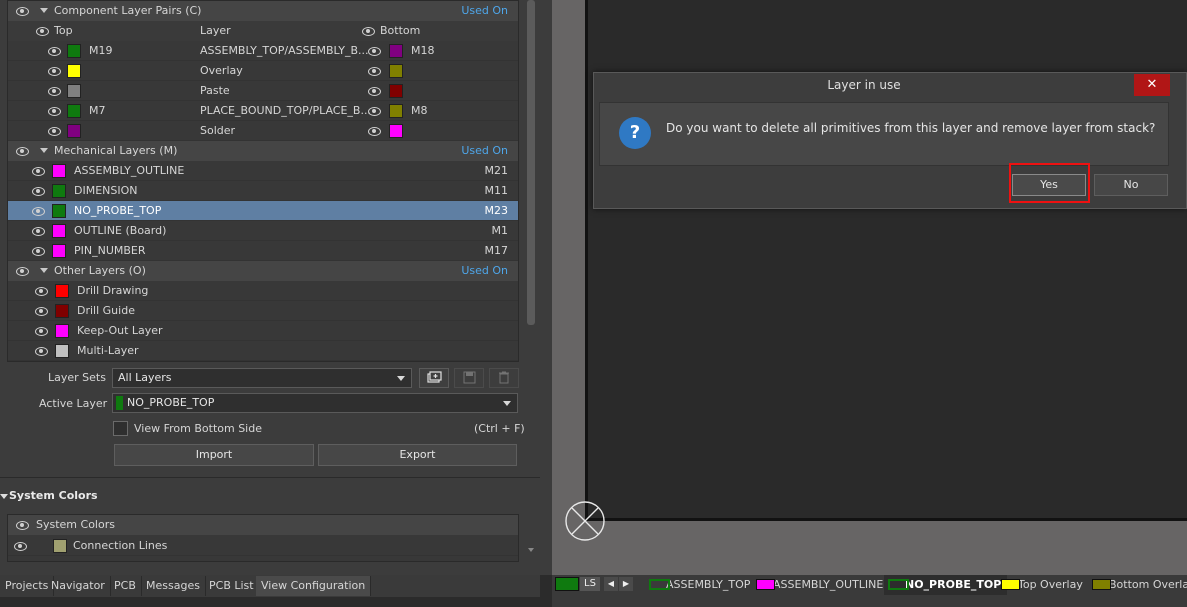 The height and width of the screenshot is (607, 1187). I want to click on system-colors-section-title: System Colors, so click(53, 495).